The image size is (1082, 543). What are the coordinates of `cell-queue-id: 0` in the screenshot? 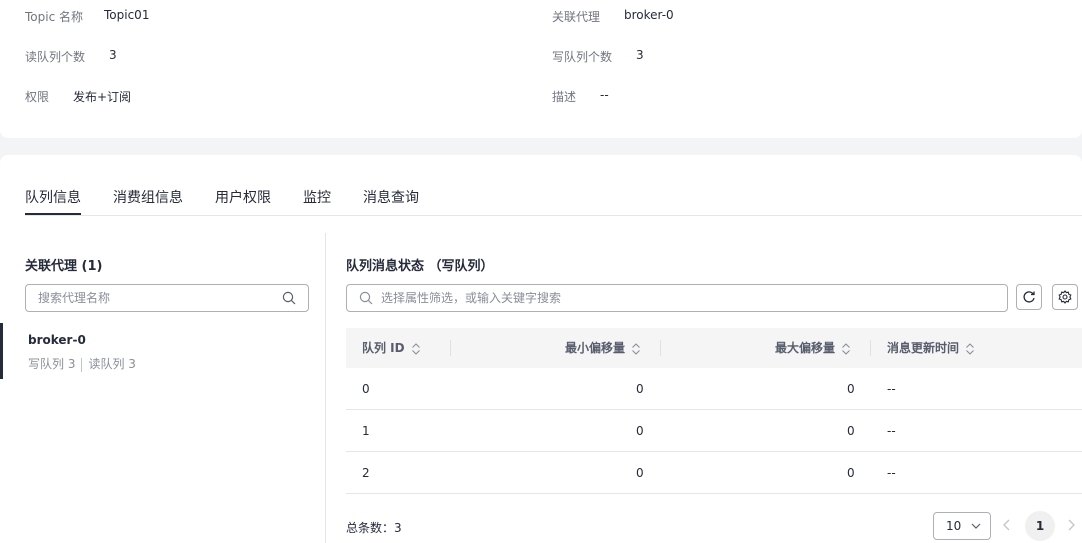 It's located at (366, 389).